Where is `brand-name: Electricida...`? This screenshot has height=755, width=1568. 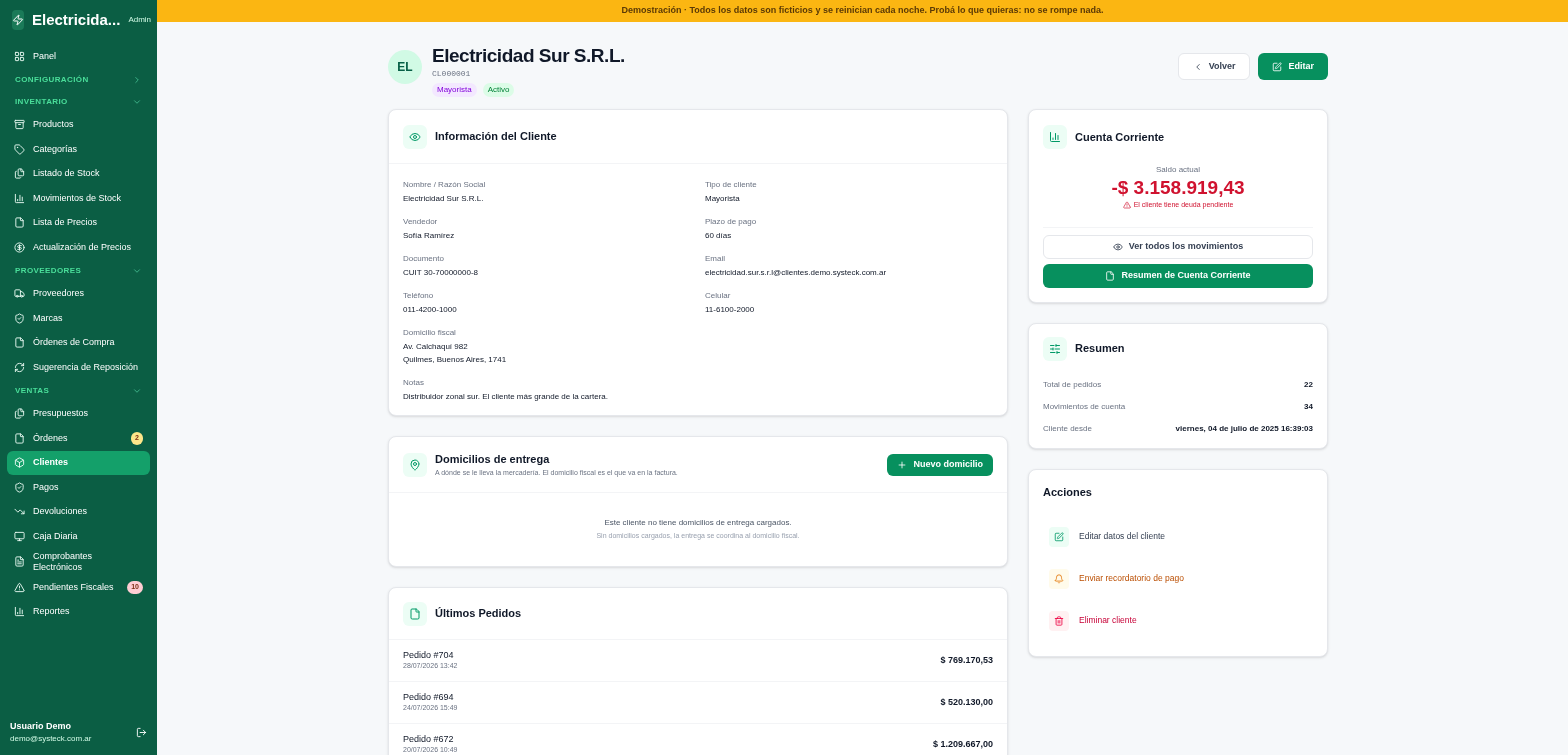
brand-name: Electricida... is located at coordinates (76, 19).